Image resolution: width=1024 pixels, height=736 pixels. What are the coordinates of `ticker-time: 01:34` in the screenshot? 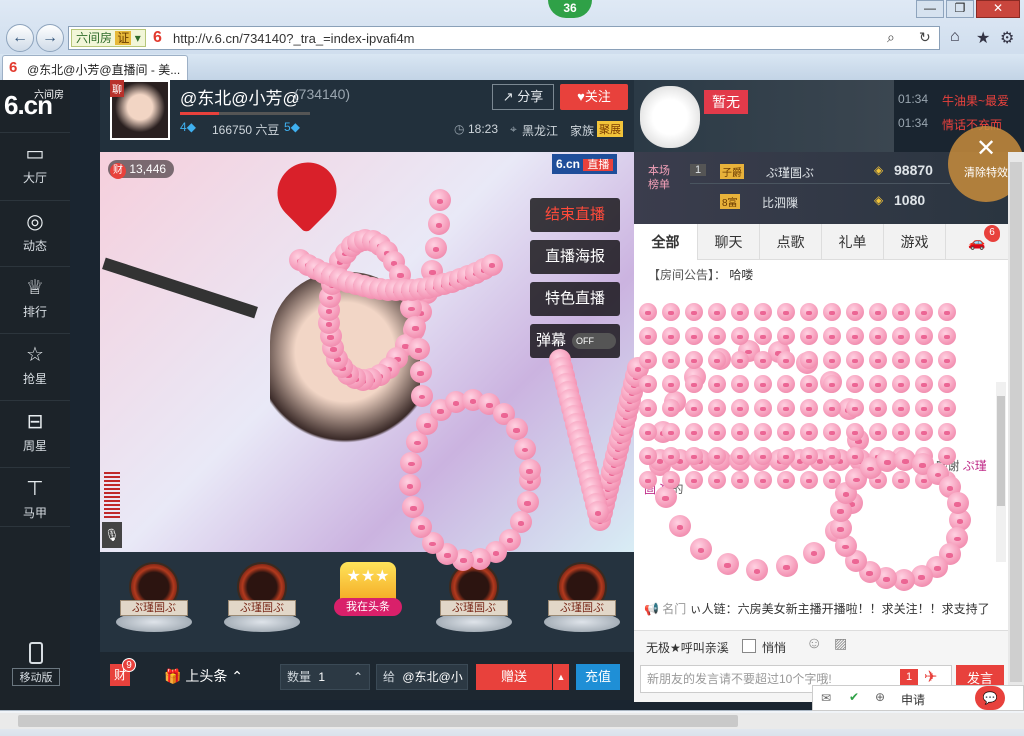 It's located at (913, 99).